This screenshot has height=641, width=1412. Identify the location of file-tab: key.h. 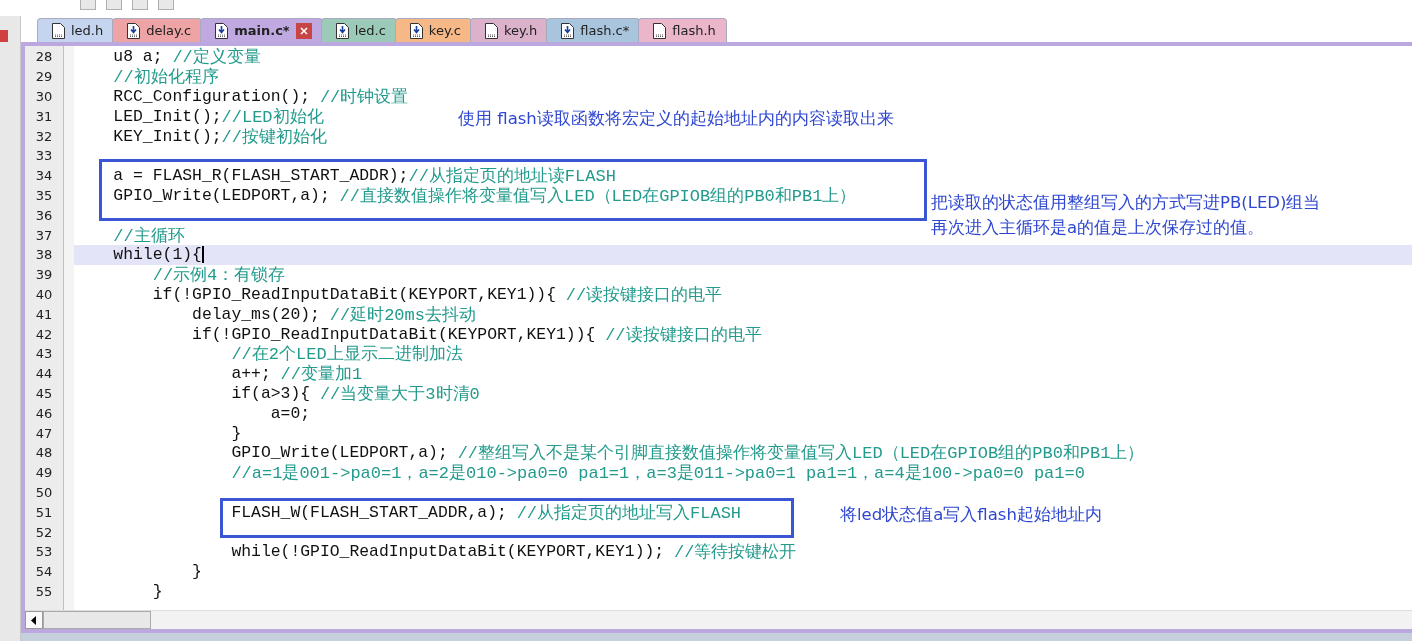
(509, 30).